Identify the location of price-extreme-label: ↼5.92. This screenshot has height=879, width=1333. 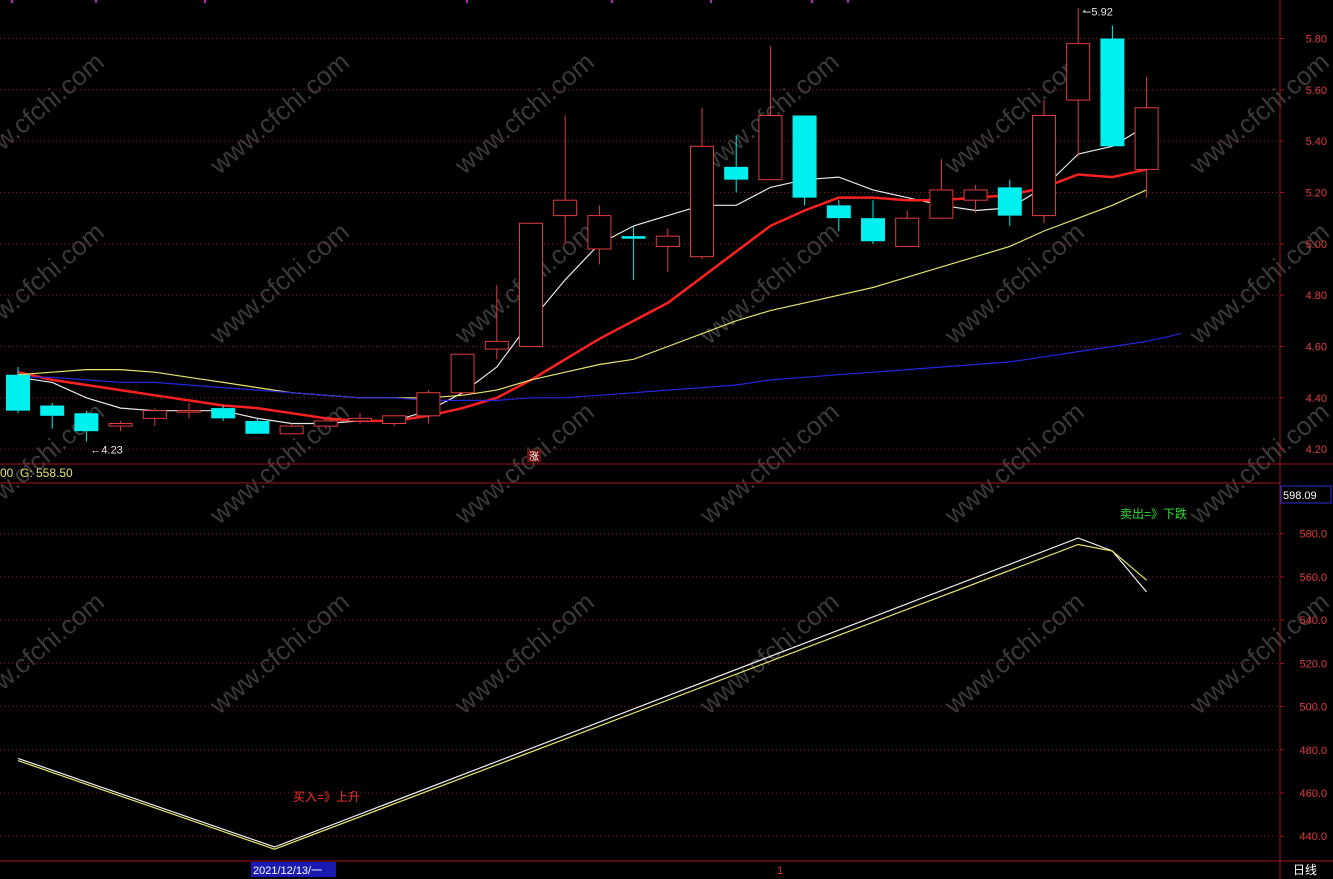
(1097, 13).